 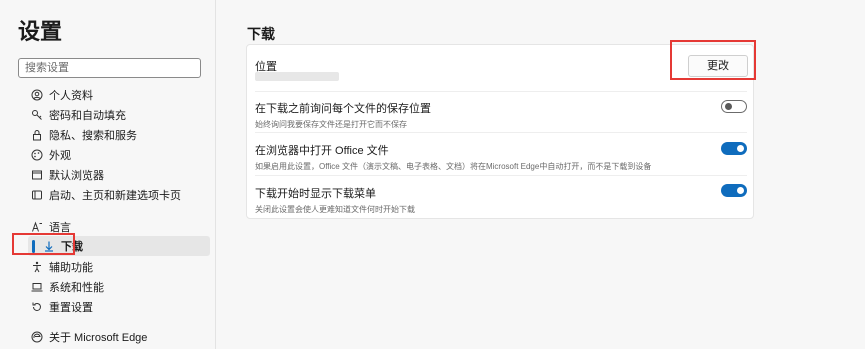 What do you see at coordinates (331, 124) in the screenshot?
I see `setting-description: 始终询问我要保存文件还是打开它而不保存` at bounding box center [331, 124].